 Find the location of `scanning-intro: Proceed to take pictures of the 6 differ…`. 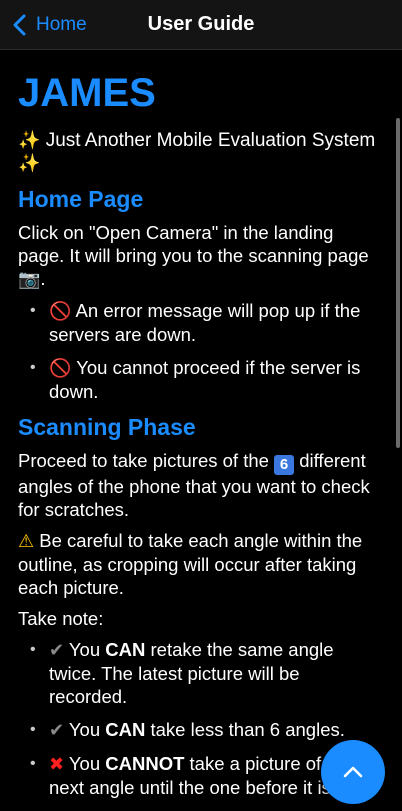

scanning-intro: Proceed to take pictures of the 6 differ… is located at coordinates (197, 485).